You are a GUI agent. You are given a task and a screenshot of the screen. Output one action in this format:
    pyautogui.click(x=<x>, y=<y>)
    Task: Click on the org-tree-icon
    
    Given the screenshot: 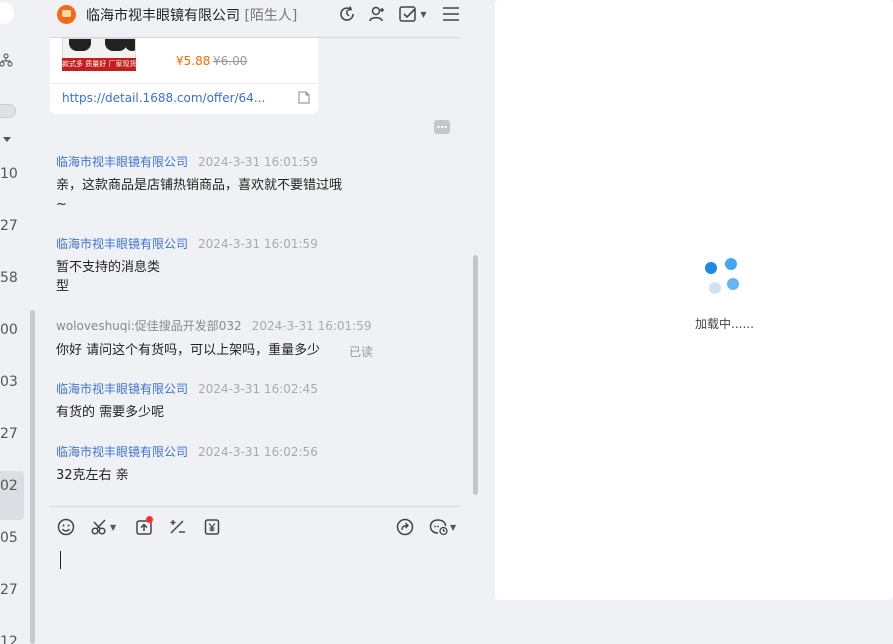 What is the action you would take?
    pyautogui.click(x=7, y=60)
    